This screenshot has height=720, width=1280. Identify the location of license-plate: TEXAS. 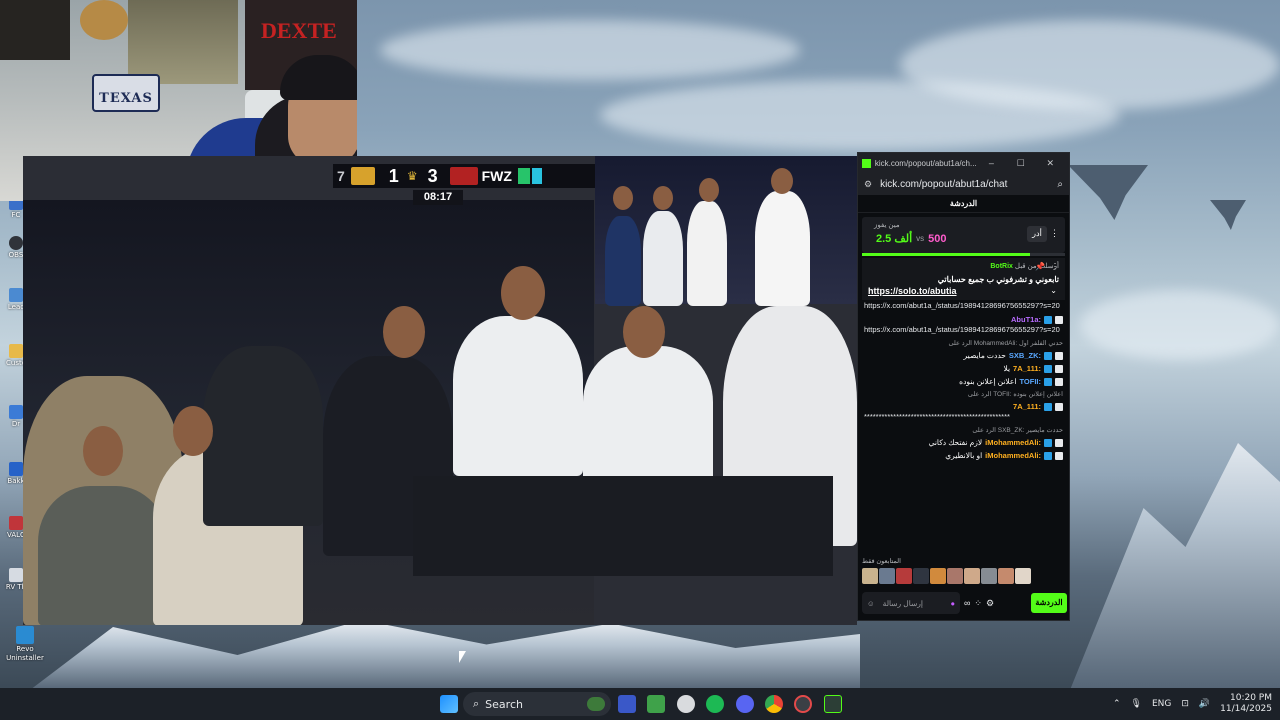
(126, 93).